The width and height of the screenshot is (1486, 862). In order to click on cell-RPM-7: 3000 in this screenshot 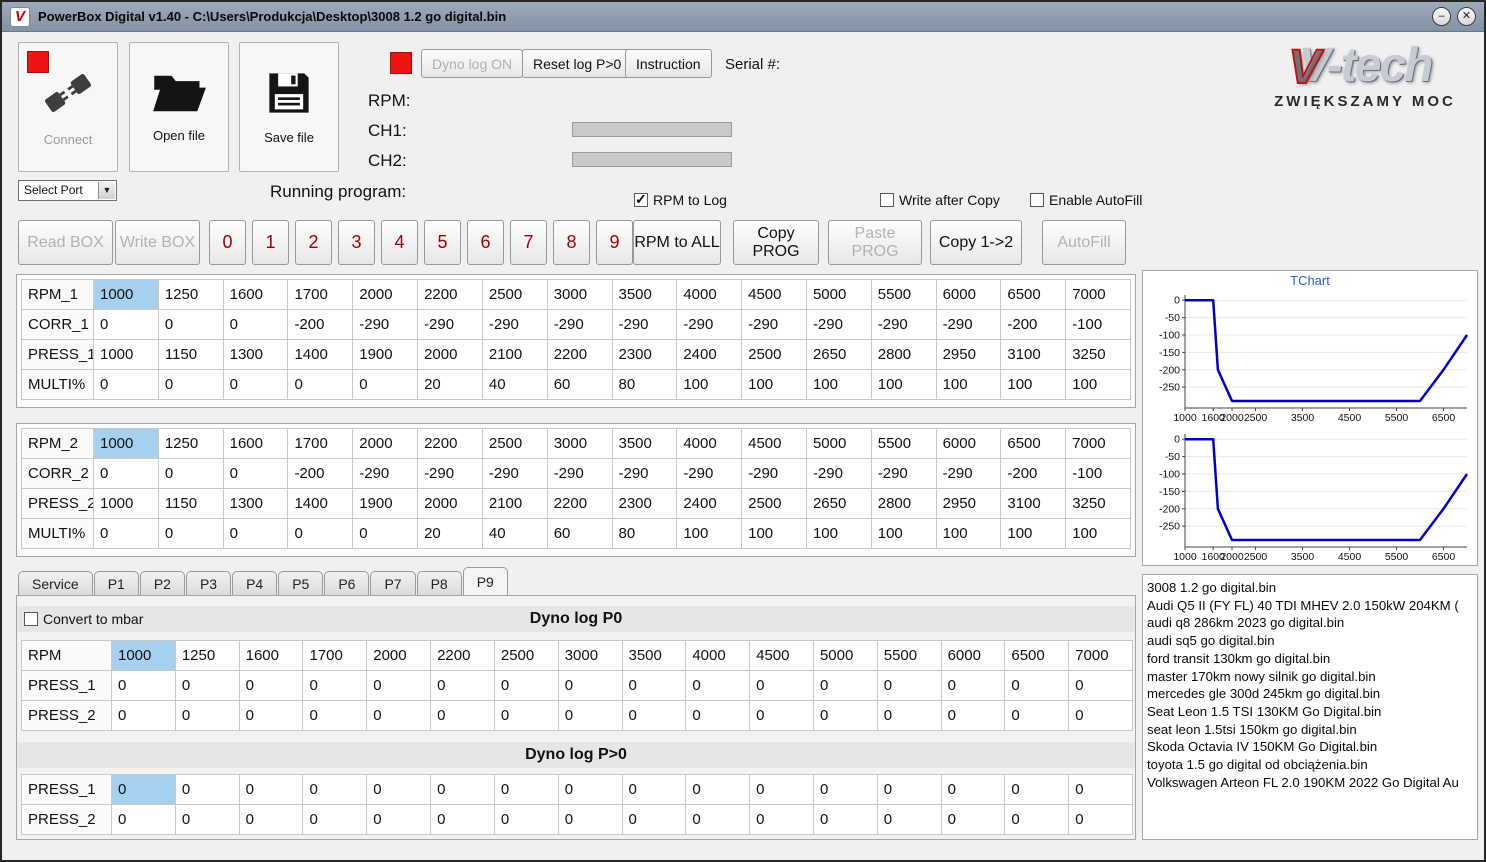, I will do `click(590, 656)`.